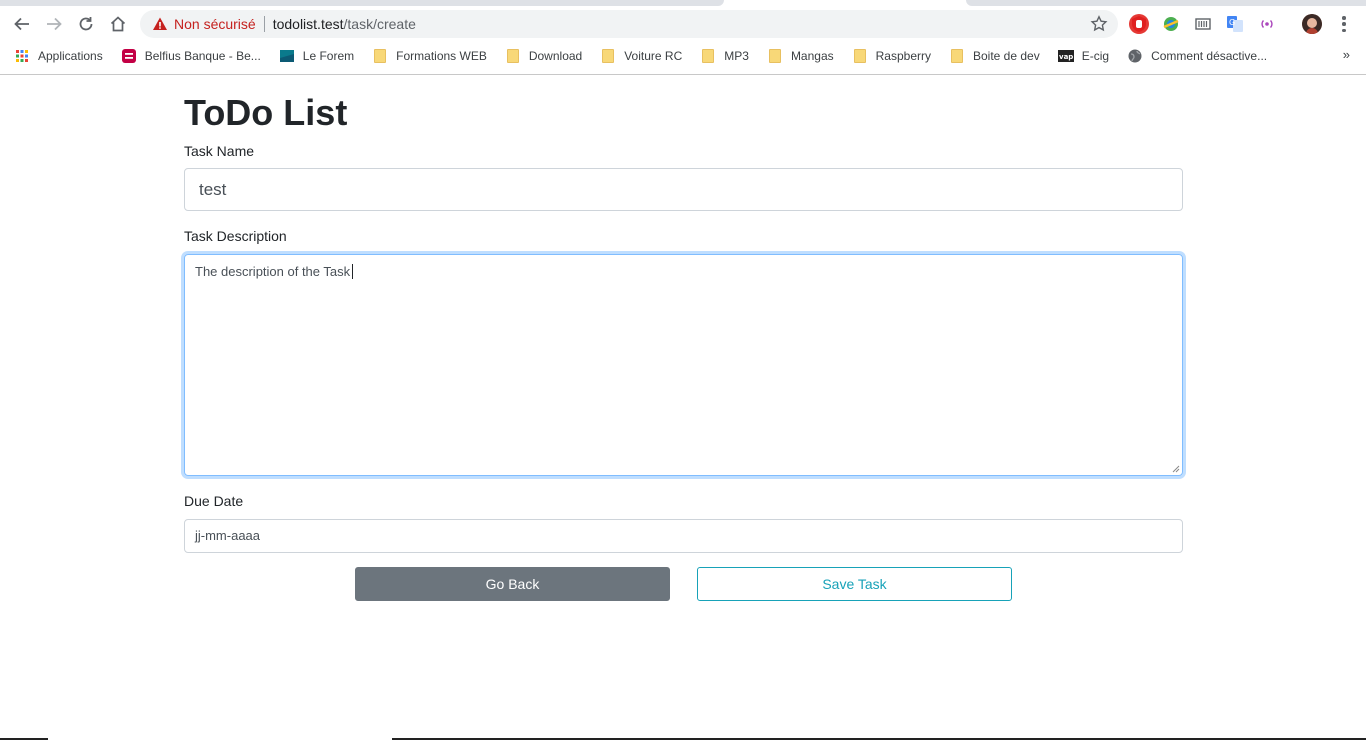 The image size is (1366, 740). Describe the element at coordinates (1232, 22) in the screenshot. I see `svg-text: G` at that location.